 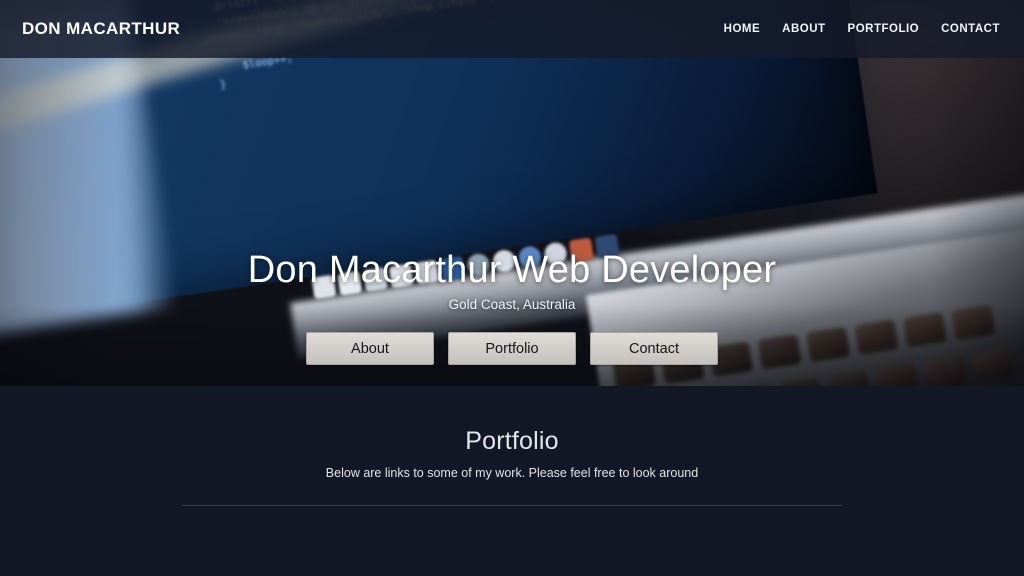 I want to click on nav-item-about: ABOUT, so click(x=803, y=29).